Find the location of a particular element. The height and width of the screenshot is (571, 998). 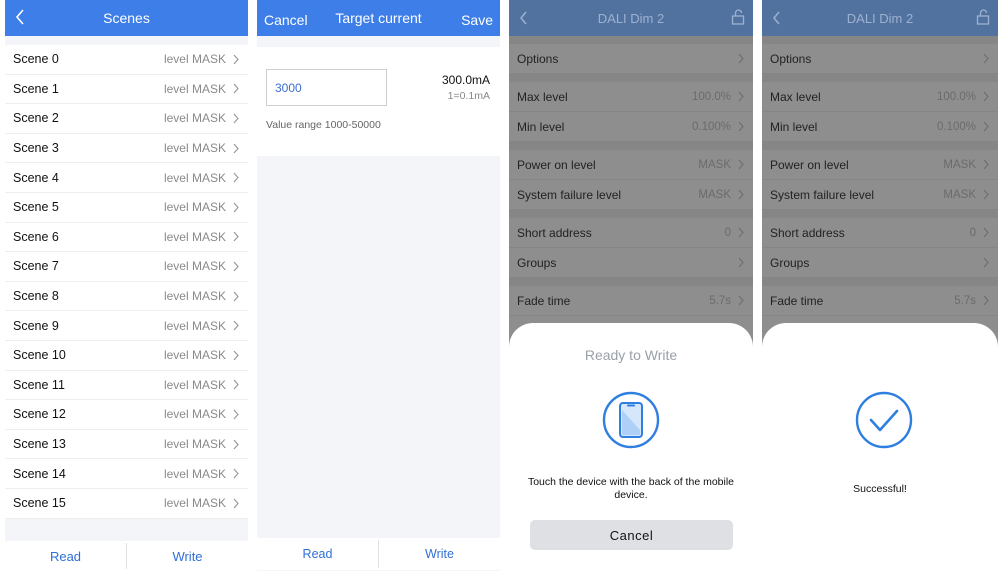

cancel-write-button: Cancel is located at coordinates (631, 535).